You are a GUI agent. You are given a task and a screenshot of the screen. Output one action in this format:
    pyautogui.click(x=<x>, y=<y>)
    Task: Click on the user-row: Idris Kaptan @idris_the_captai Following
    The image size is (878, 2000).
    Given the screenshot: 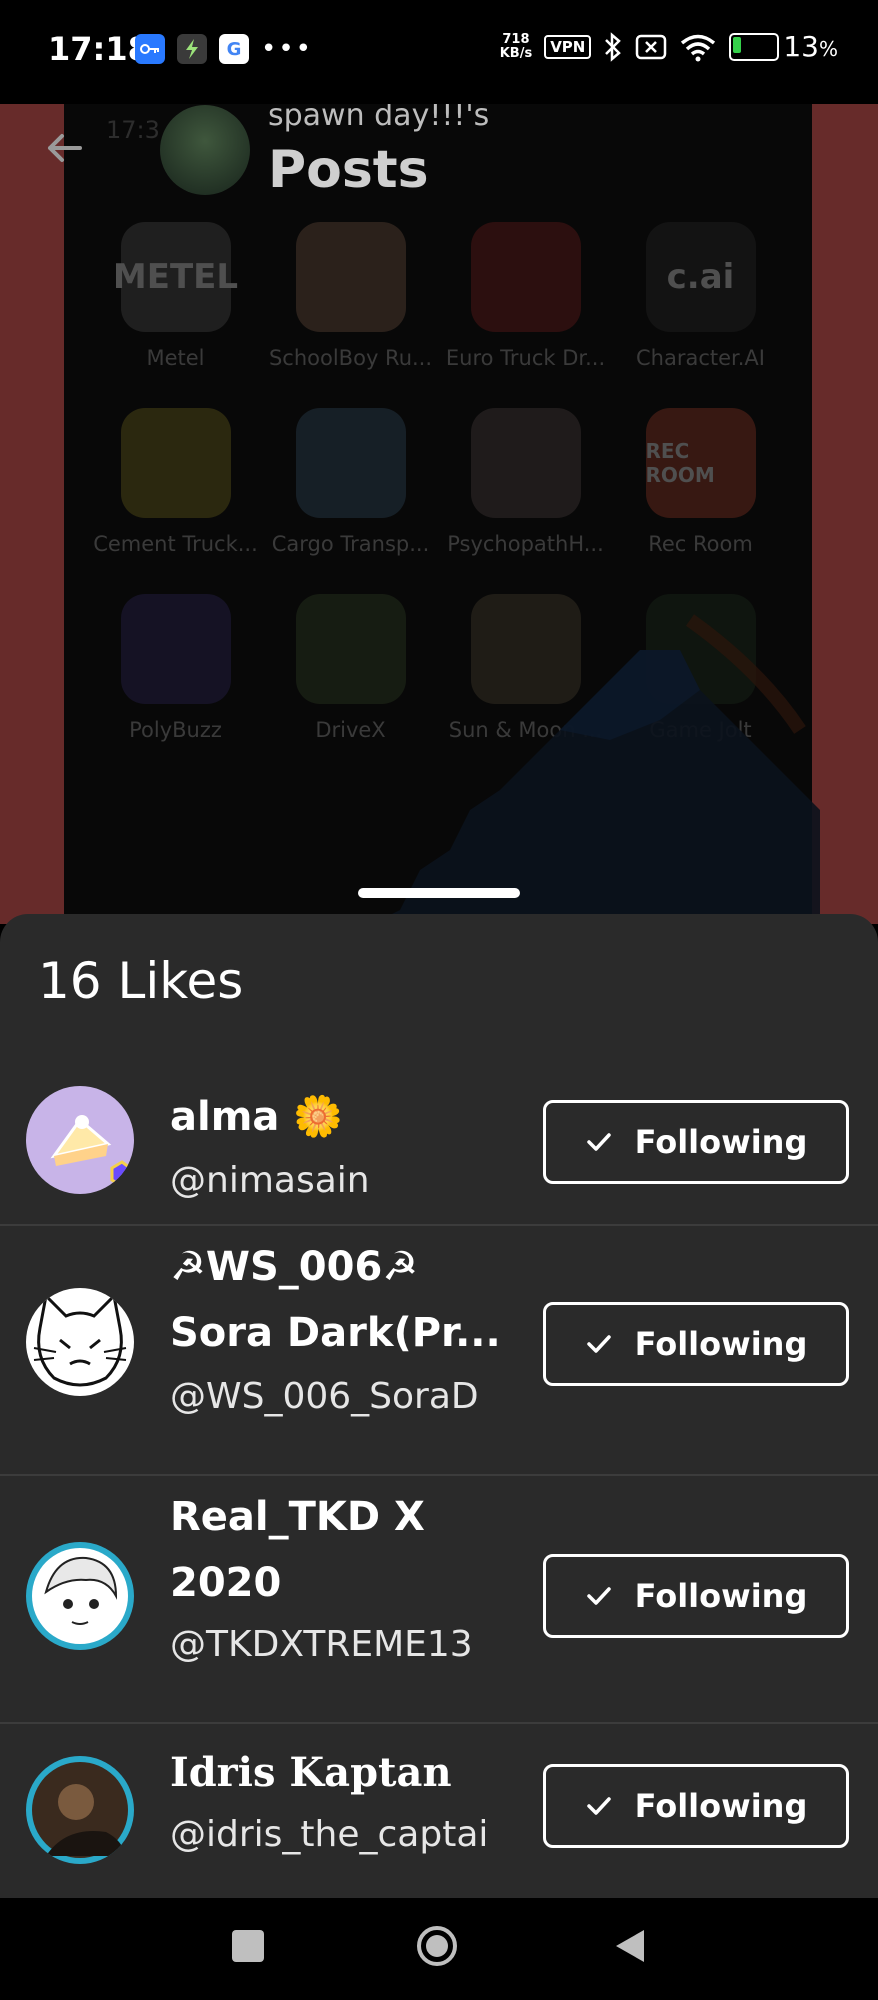 What is the action you would take?
    pyautogui.click(x=439, y=1810)
    